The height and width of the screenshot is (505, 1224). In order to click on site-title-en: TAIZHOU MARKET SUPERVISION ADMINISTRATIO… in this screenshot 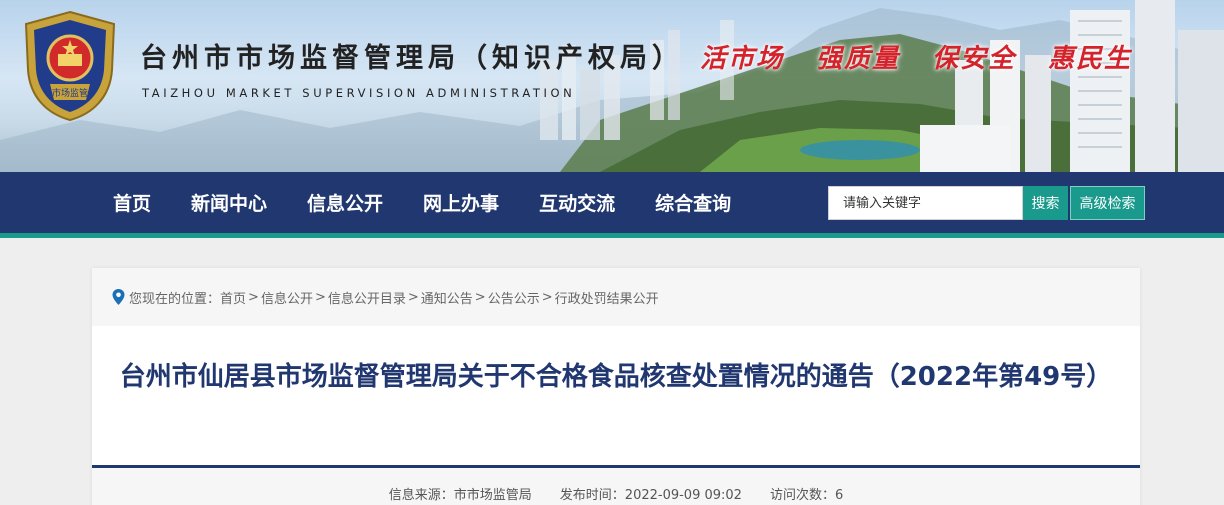, I will do `click(359, 93)`.